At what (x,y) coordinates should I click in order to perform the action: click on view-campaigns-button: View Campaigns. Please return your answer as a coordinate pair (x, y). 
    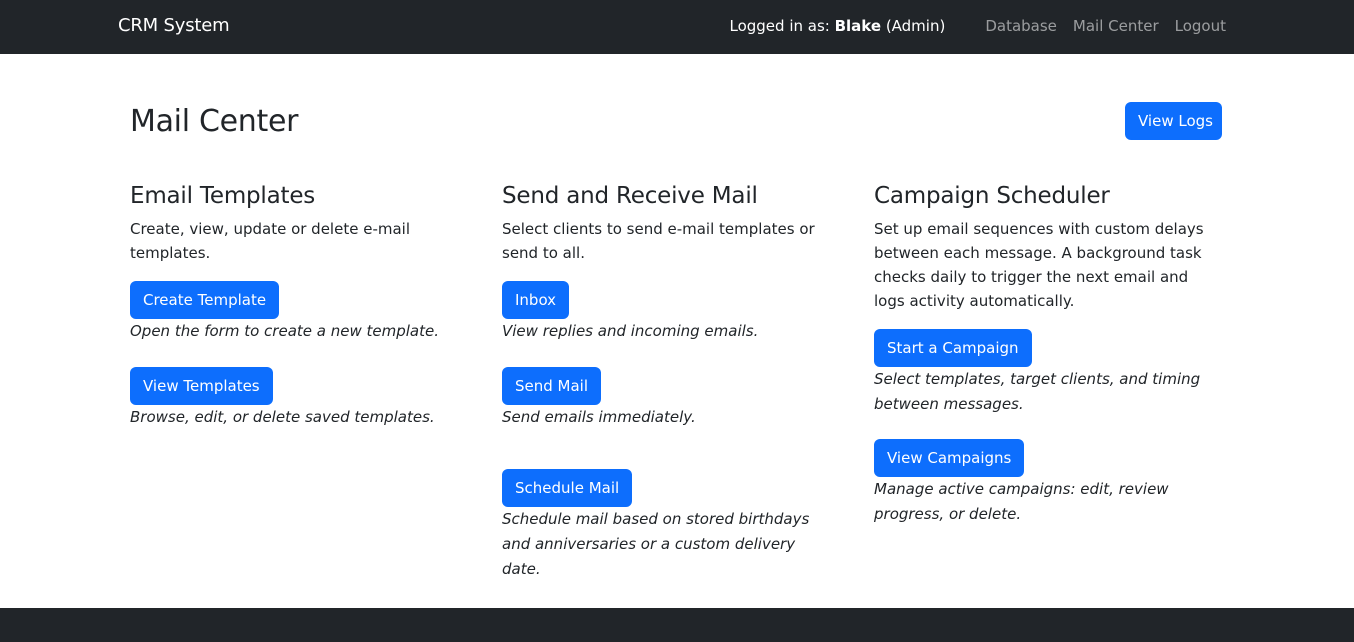
    Looking at the image, I should click on (949, 458).